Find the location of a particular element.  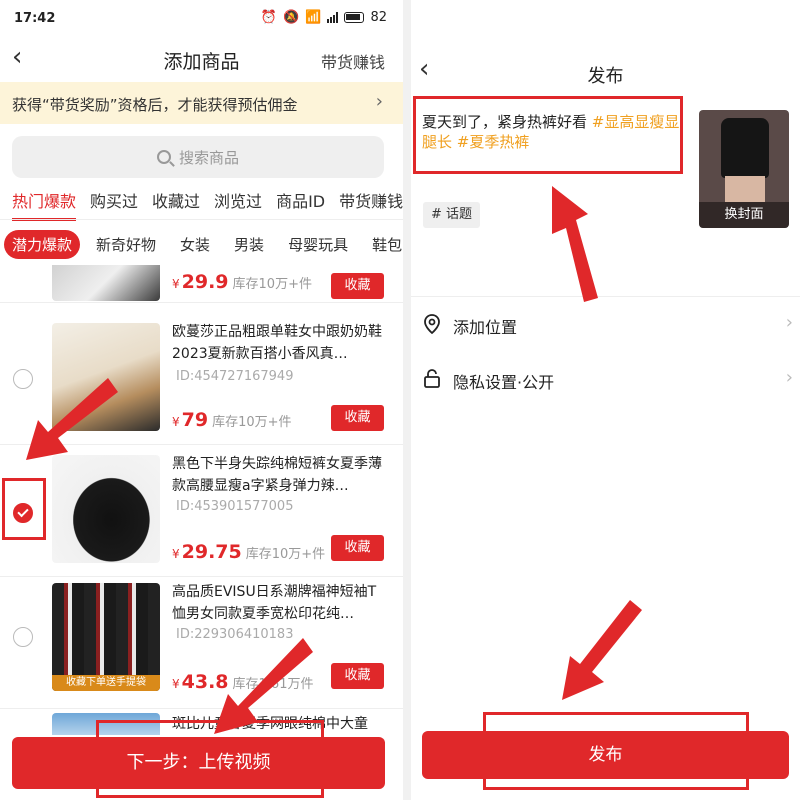

page-title: 发布 is located at coordinates (605, 76).